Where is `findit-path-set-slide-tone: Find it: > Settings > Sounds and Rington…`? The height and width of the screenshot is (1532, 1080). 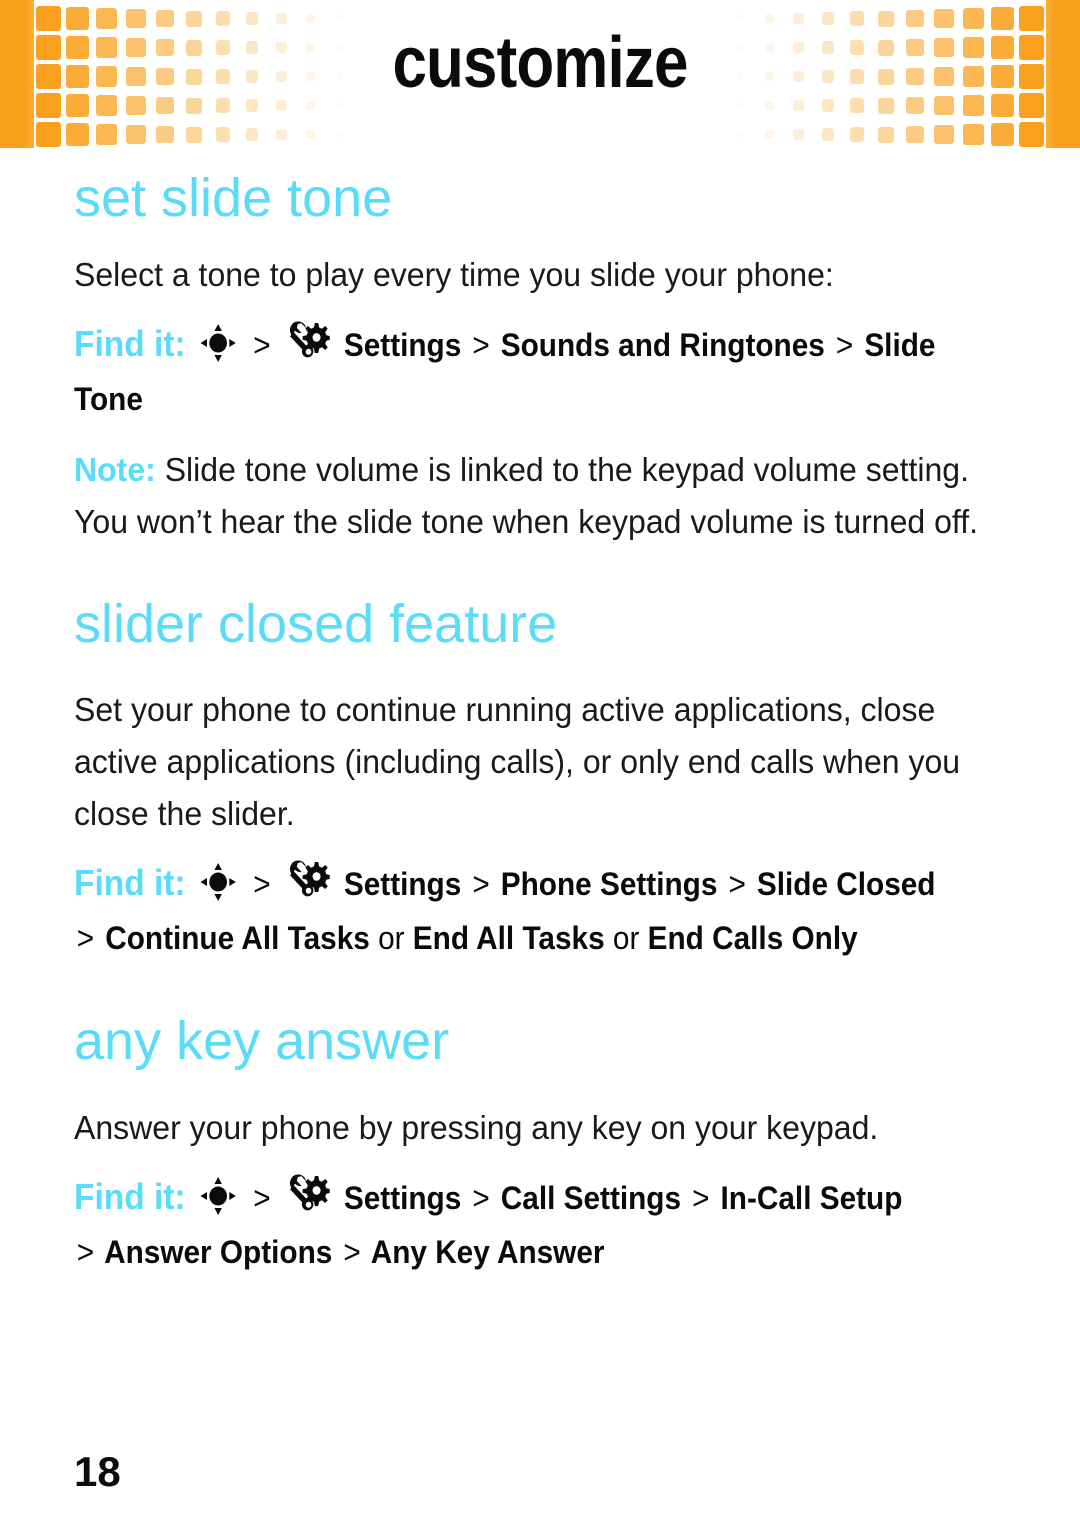
findit-path-set-slide-tone: Find it: > Settings > Sounds and Rington… is located at coordinates (507, 371).